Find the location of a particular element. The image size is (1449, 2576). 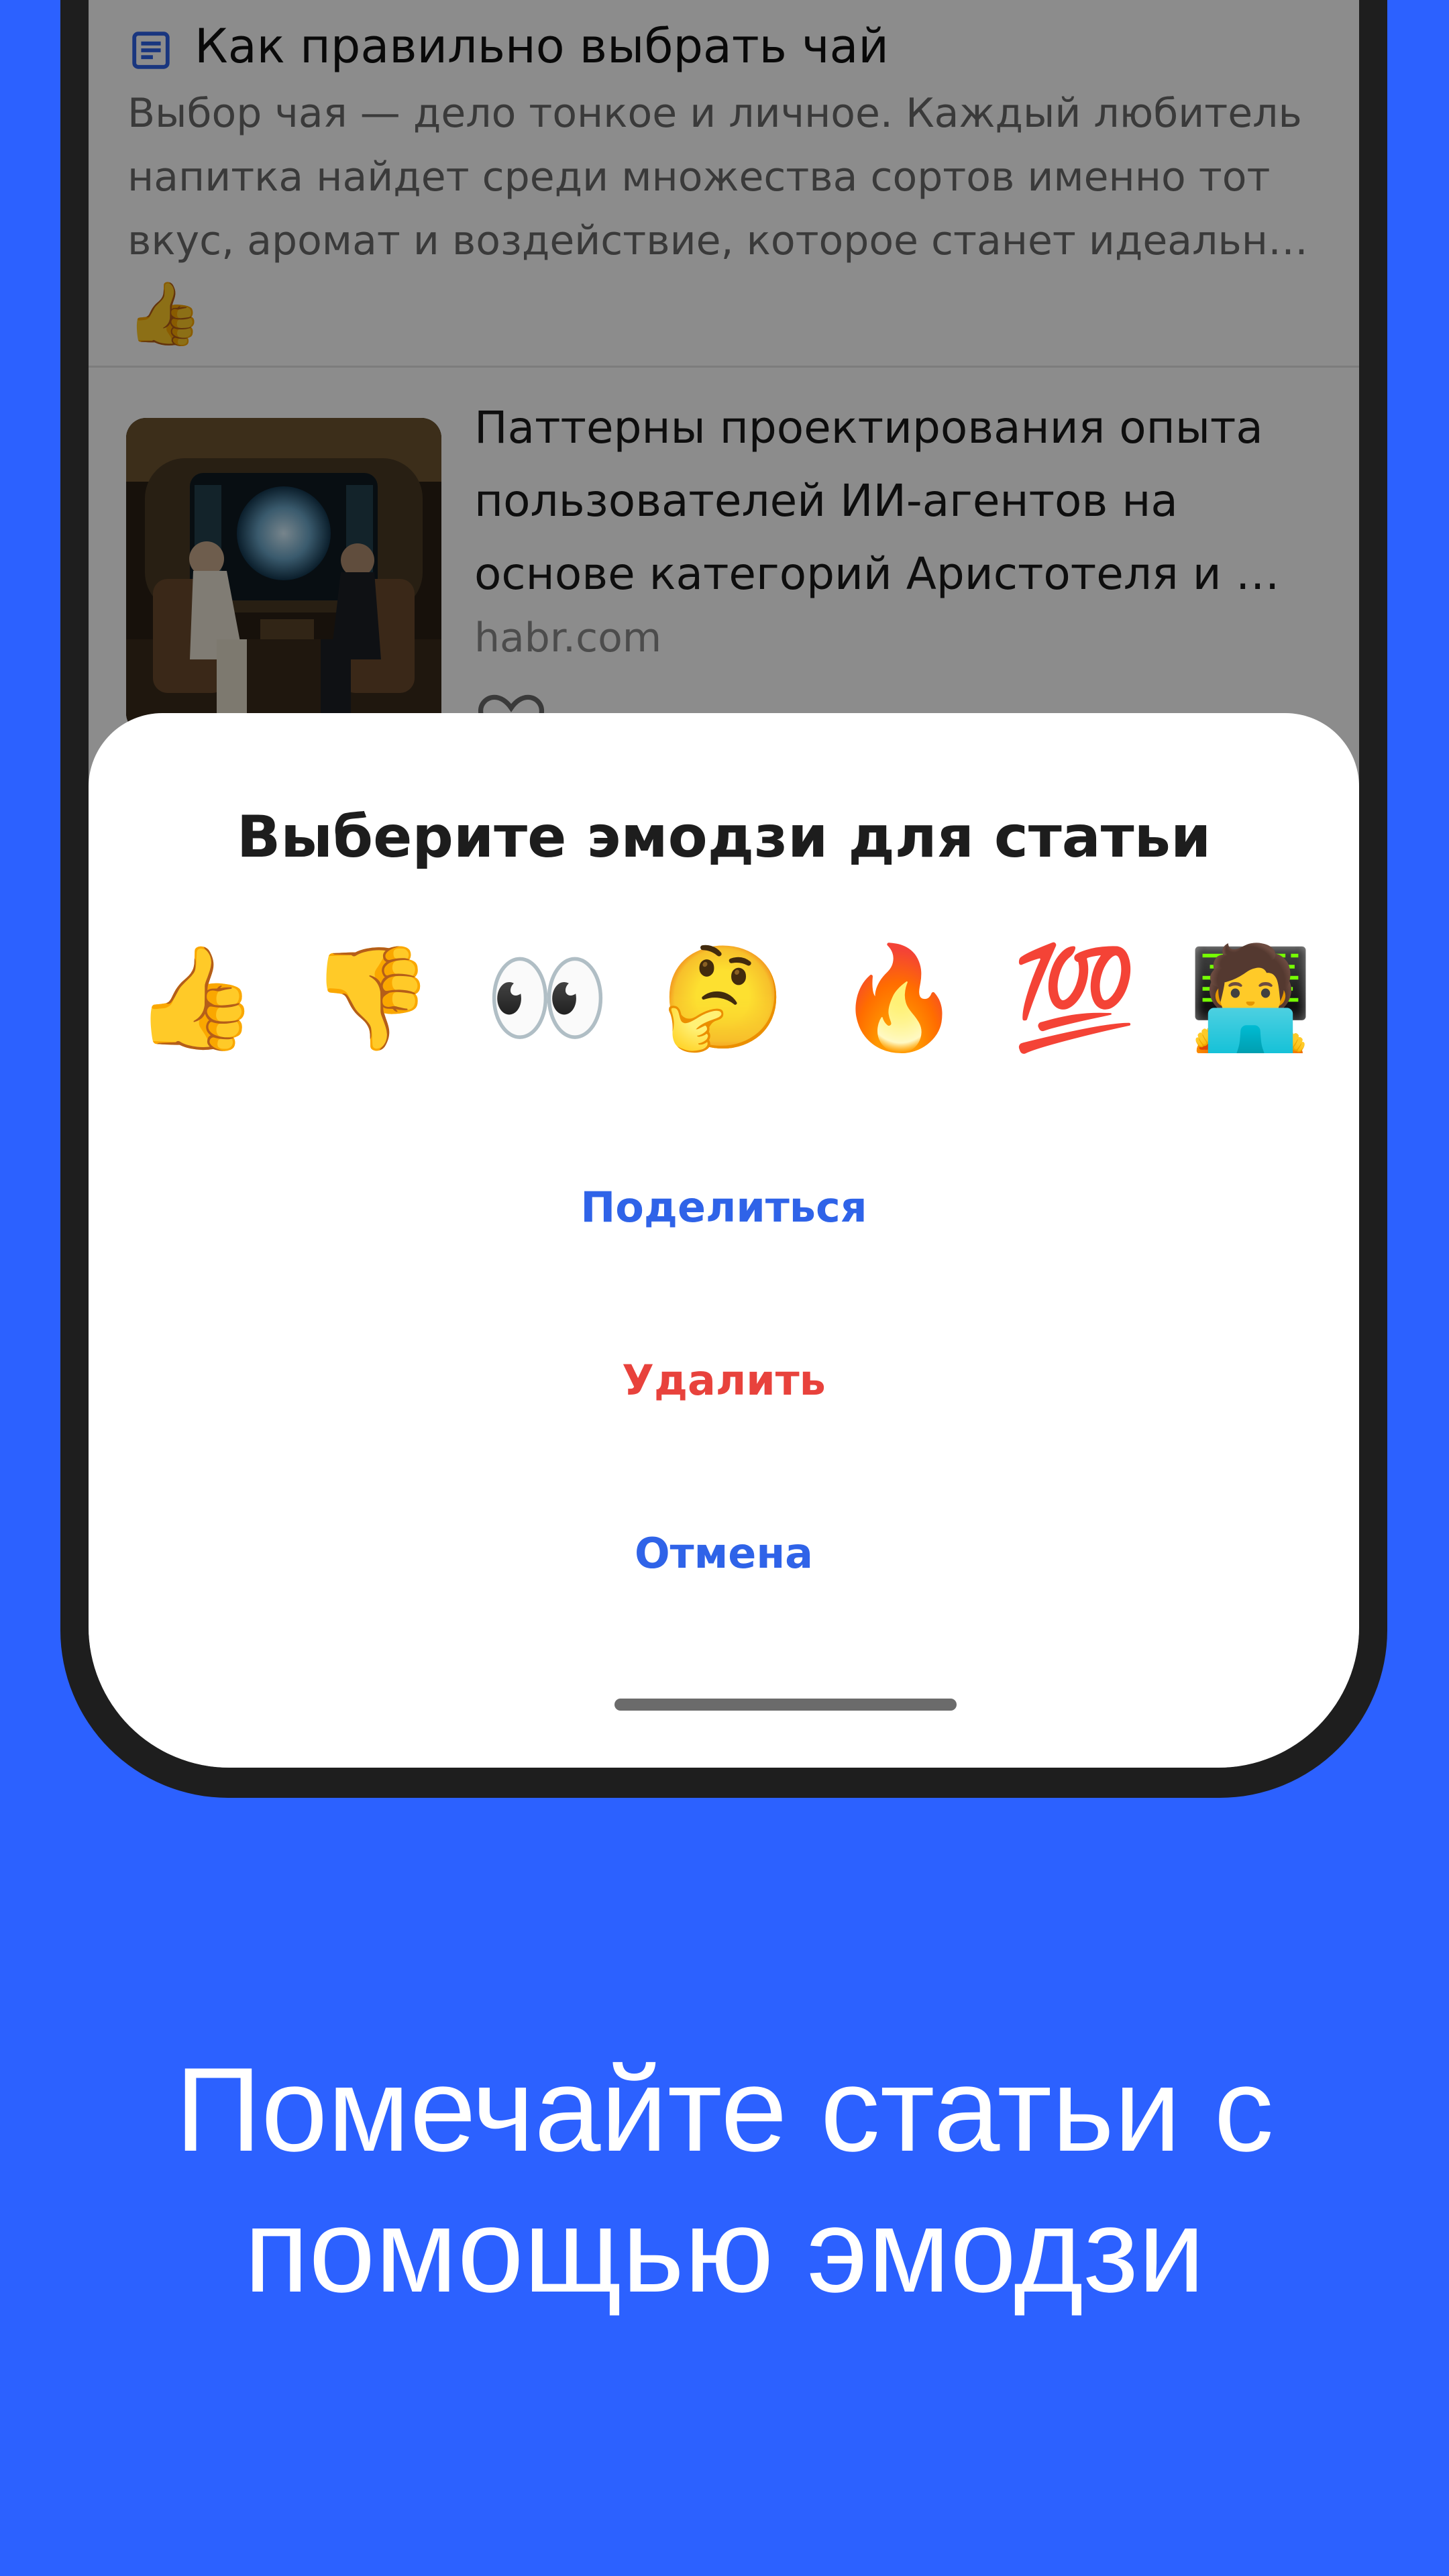

emoji-thumbs-up-button: 👍 is located at coordinates (196, 998).